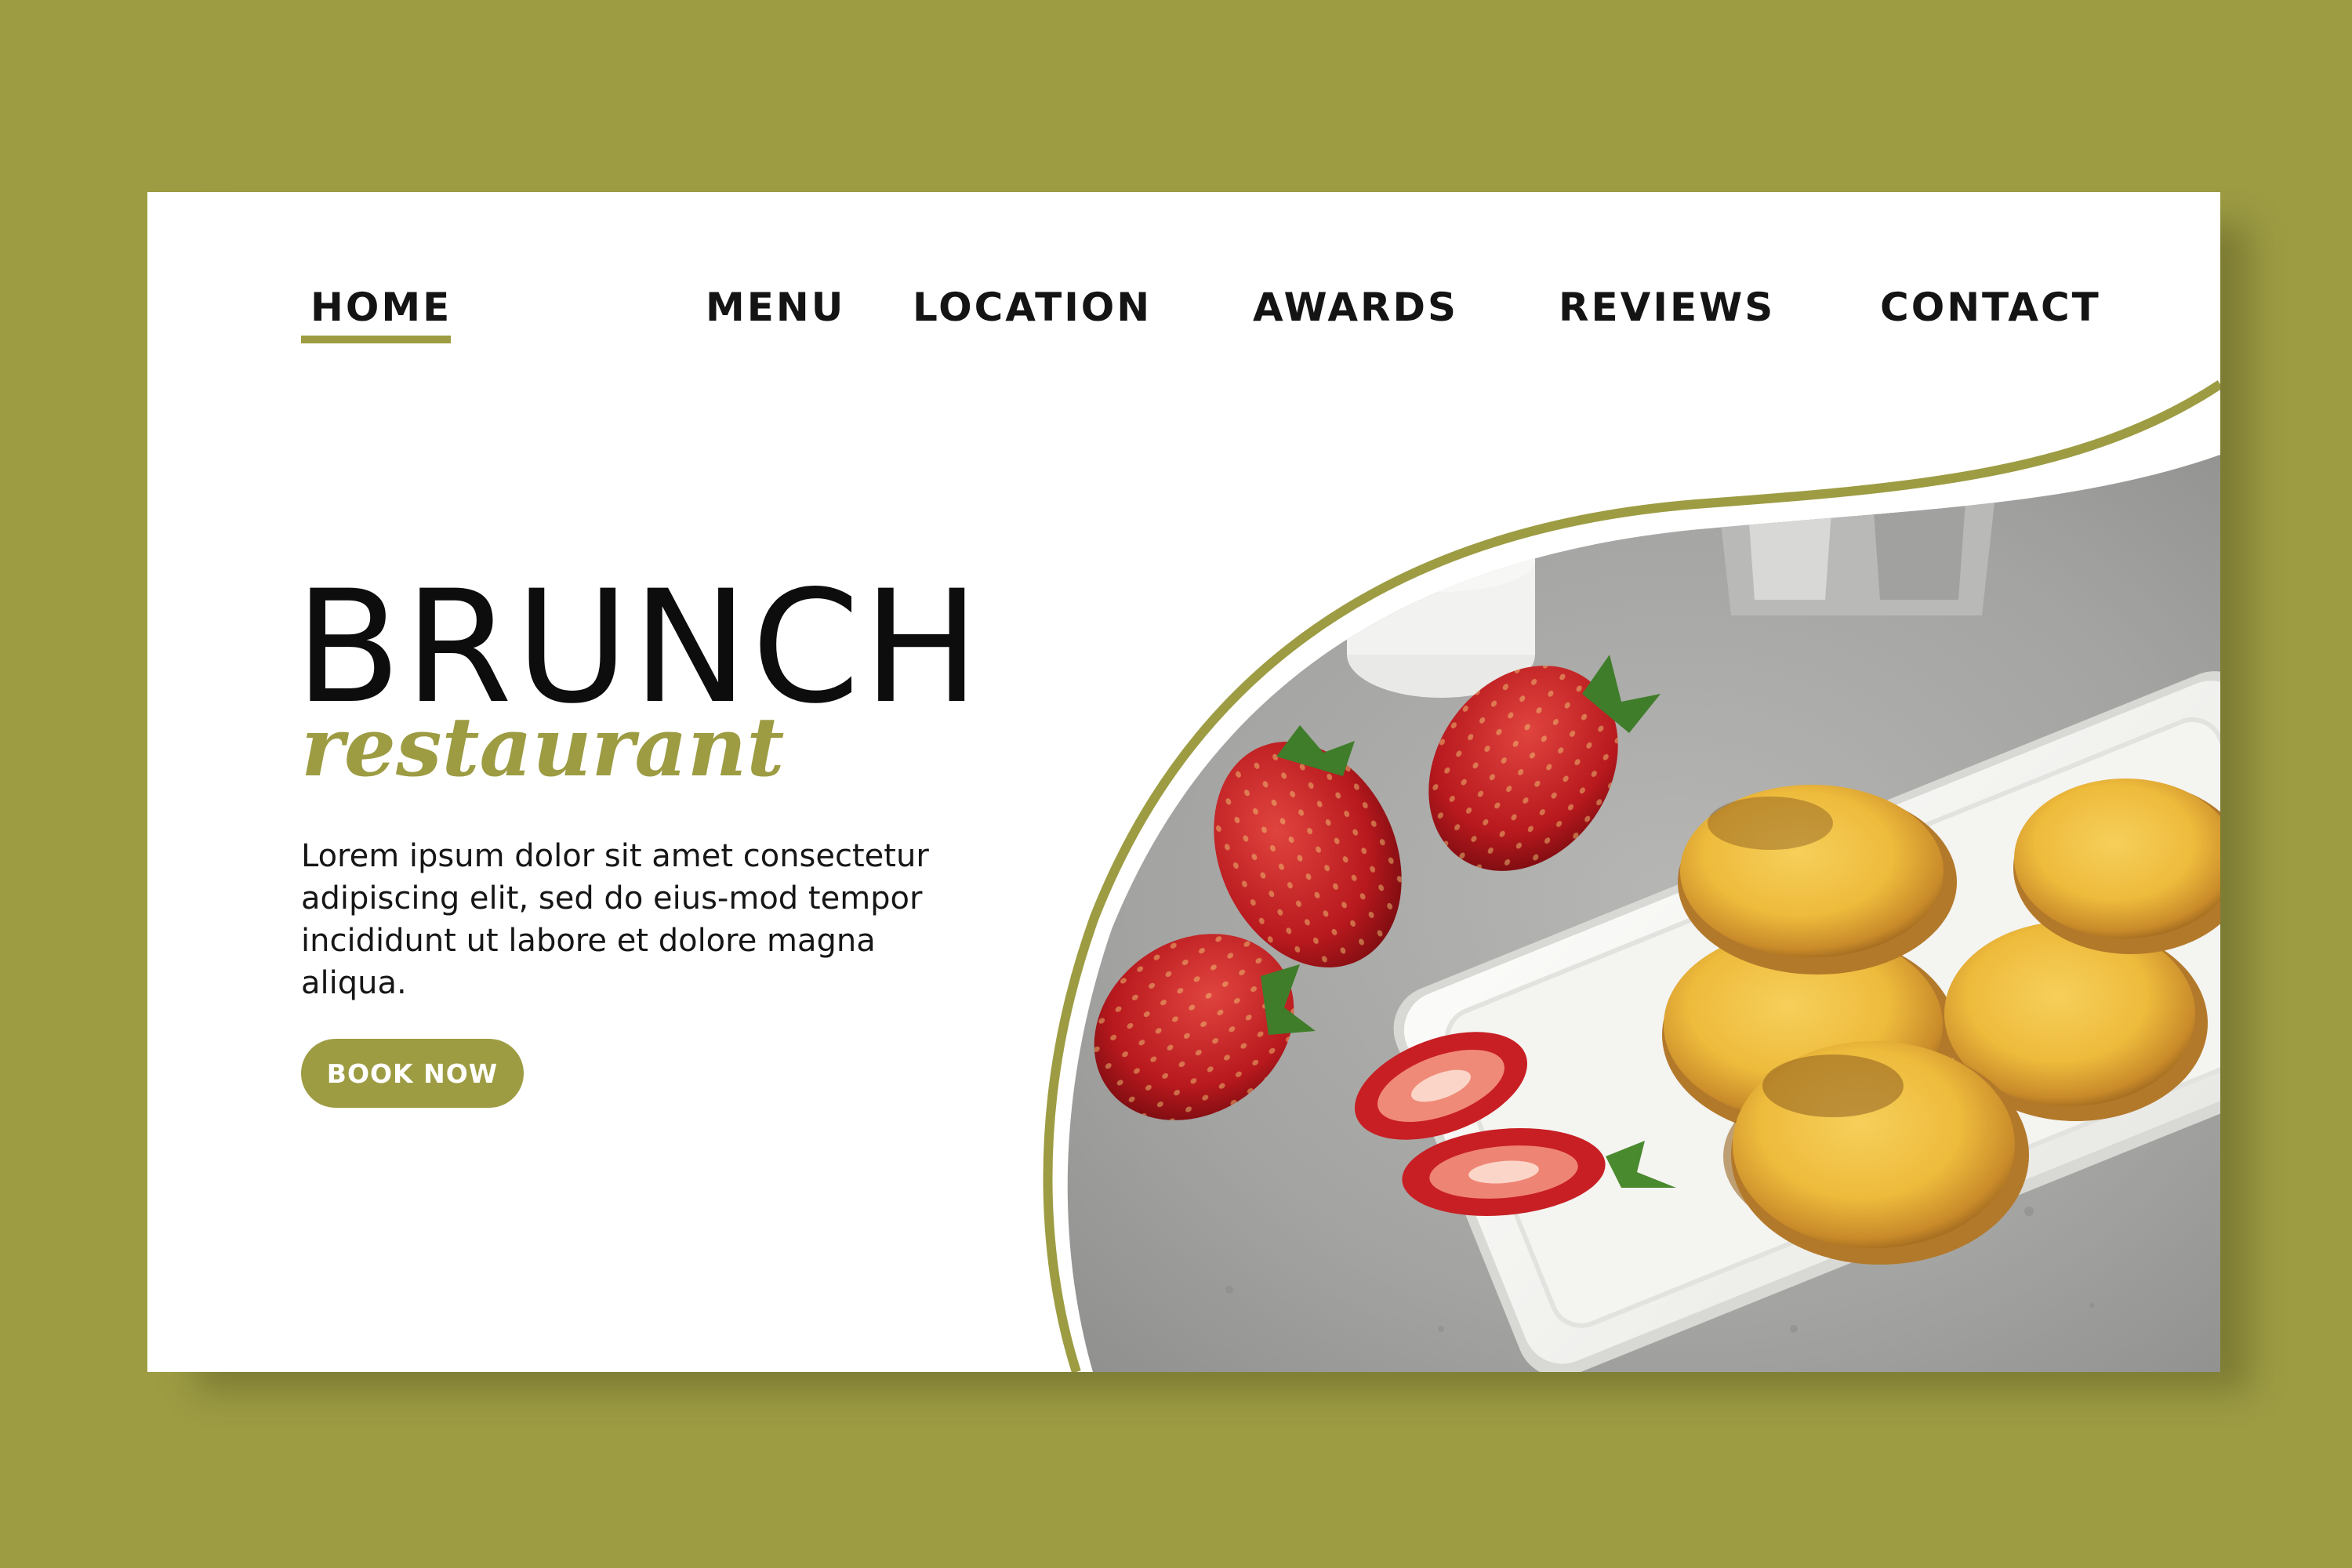 The height and width of the screenshot is (1568, 2352). What do you see at coordinates (543, 747) in the screenshot?
I see `hero-subtitle: restaurant` at bounding box center [543, 747].